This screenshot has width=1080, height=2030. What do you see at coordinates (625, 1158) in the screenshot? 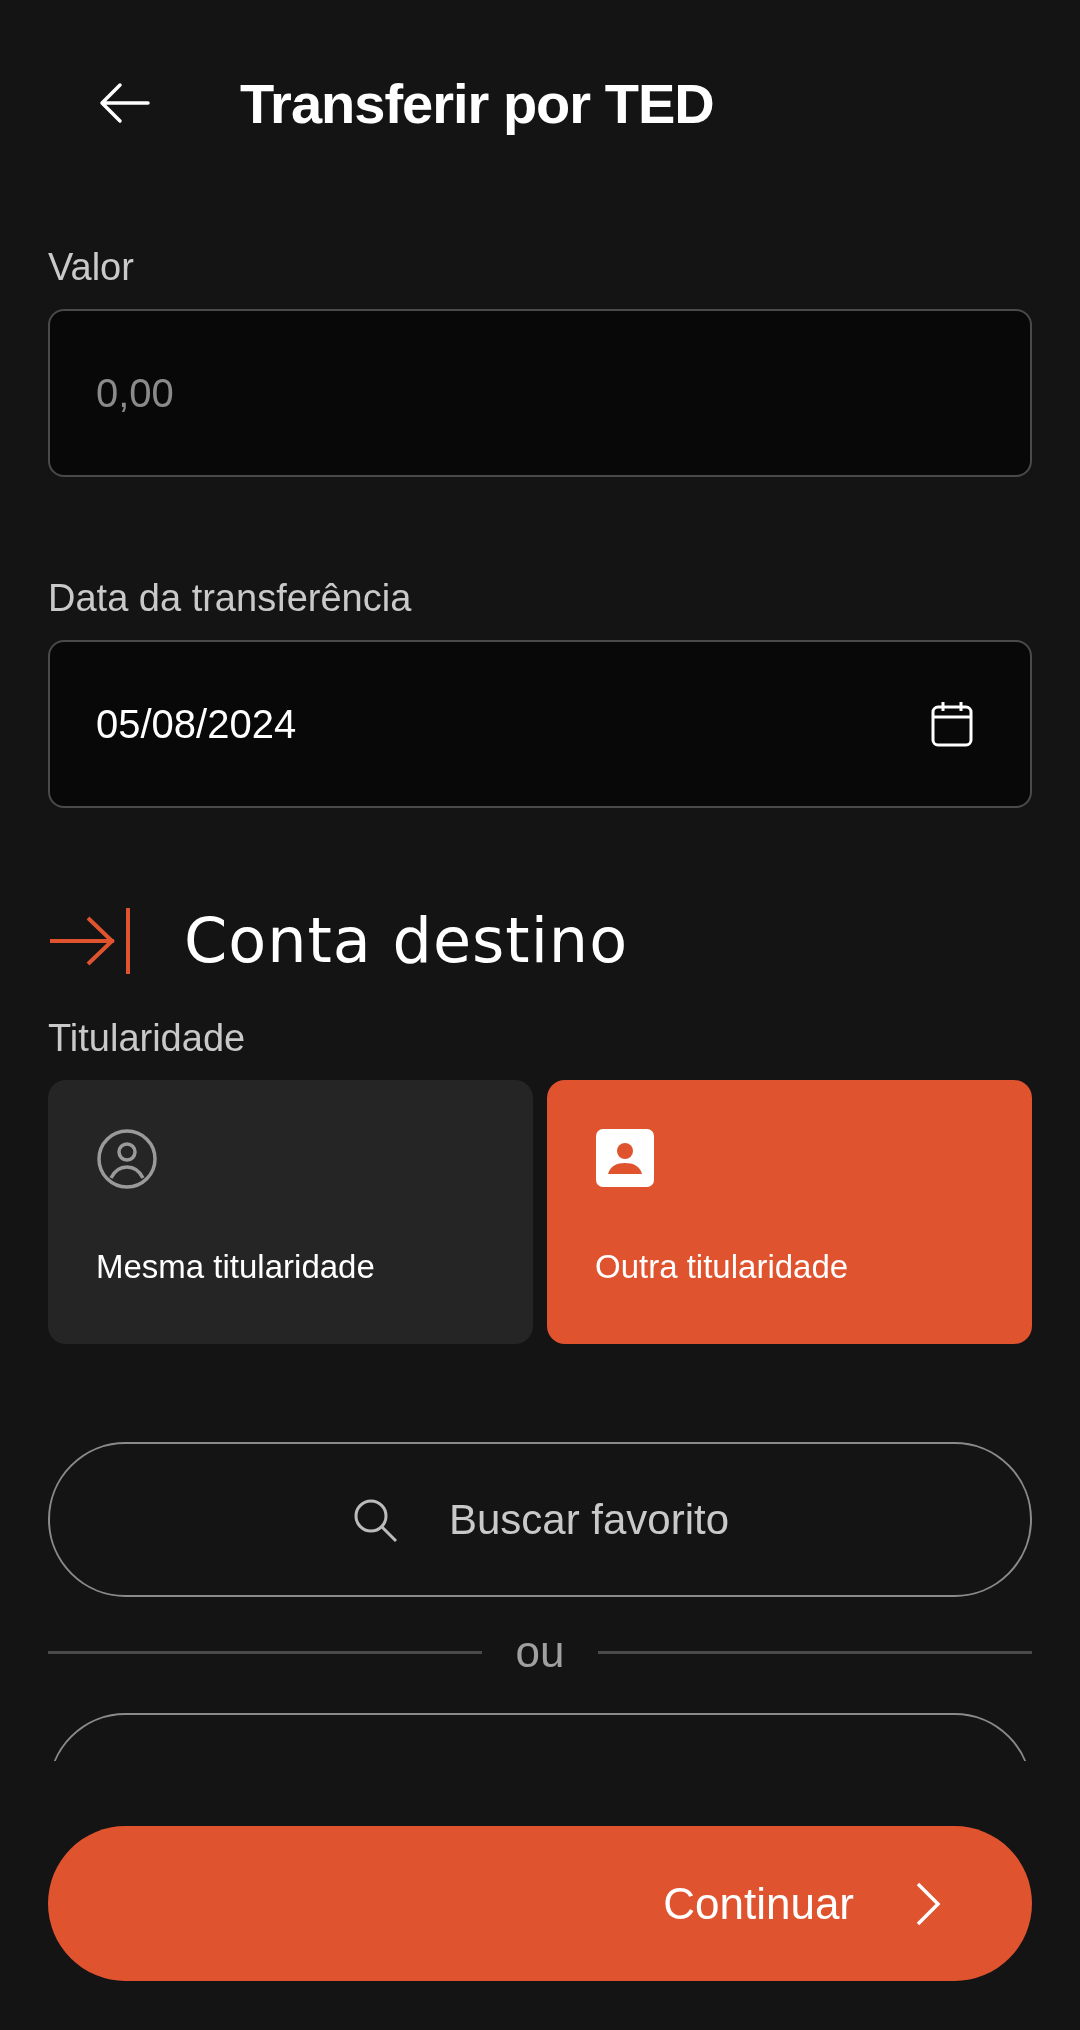
I see `contact-card-icon` at bounding box center [625, 1158].